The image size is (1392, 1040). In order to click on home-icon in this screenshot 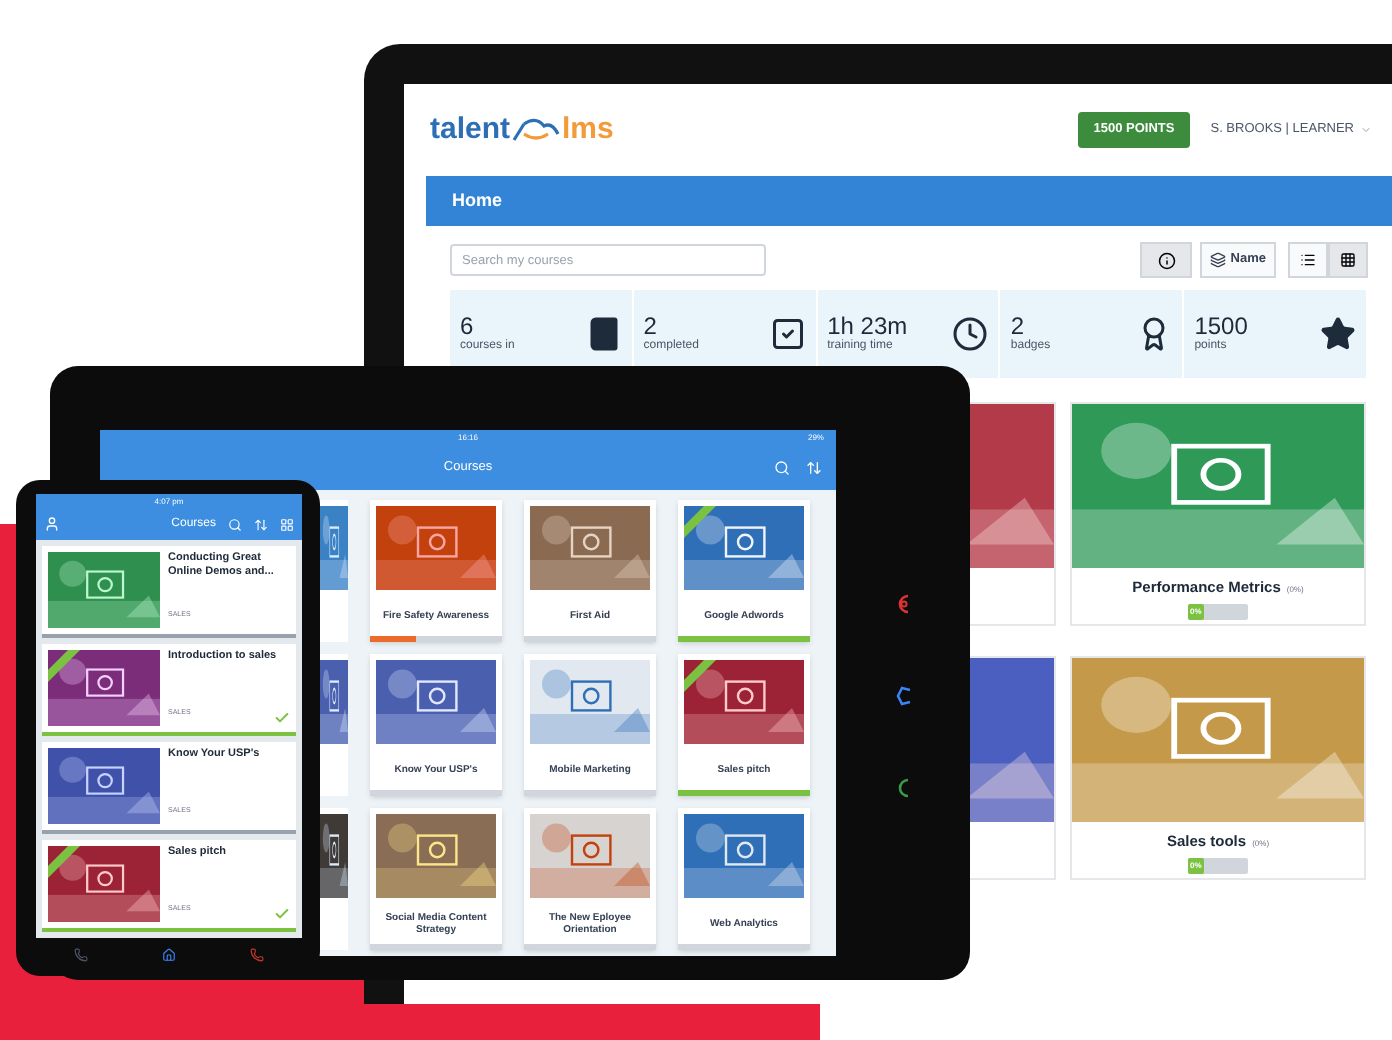, I will do `click(168, 954)`.